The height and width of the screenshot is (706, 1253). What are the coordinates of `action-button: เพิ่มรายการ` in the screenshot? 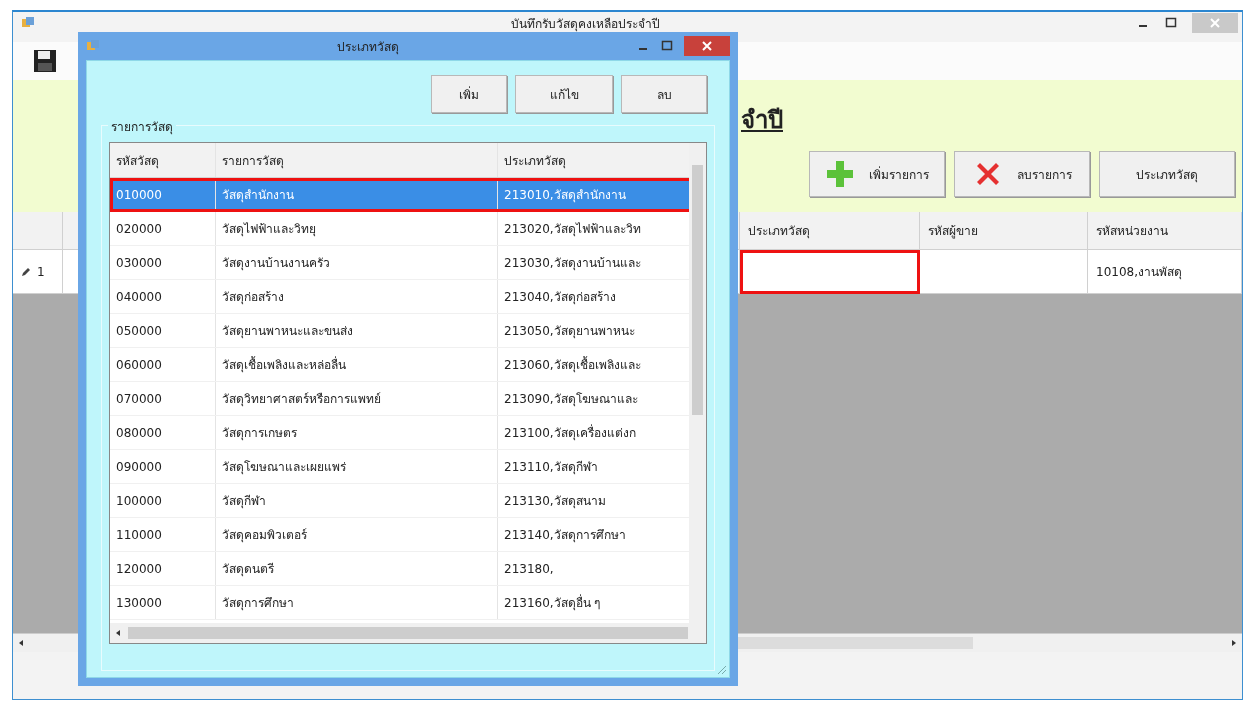 It's located at (877, 174).